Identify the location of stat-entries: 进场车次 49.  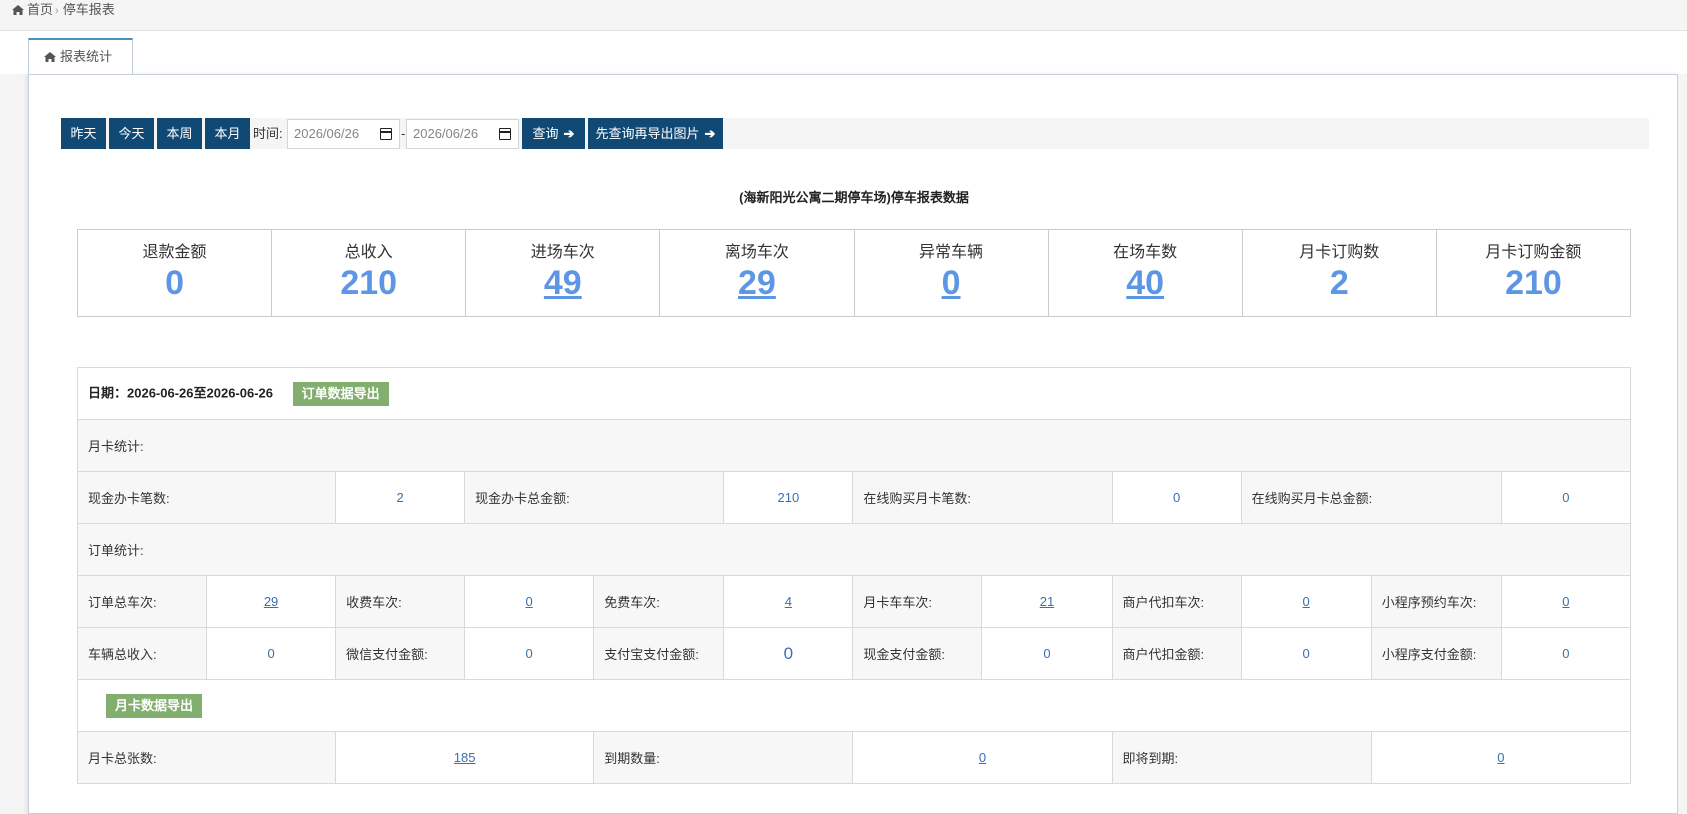
(563, 273).